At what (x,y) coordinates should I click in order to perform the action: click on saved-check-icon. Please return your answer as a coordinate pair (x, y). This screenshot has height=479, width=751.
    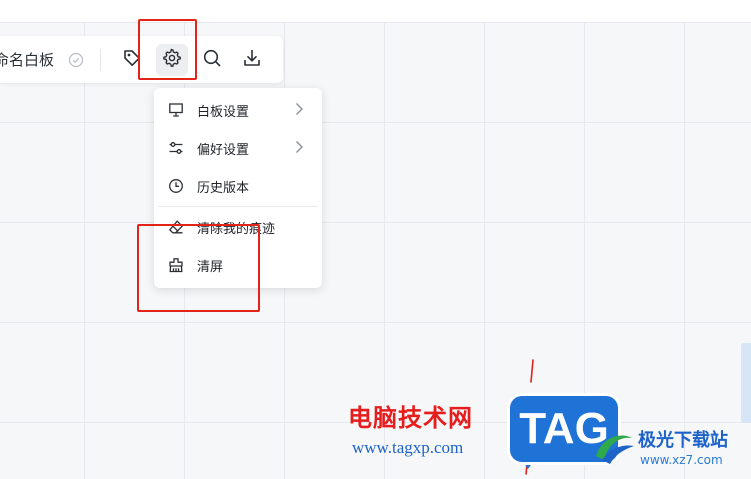
    Looking at the image, I should click on (76, 60).